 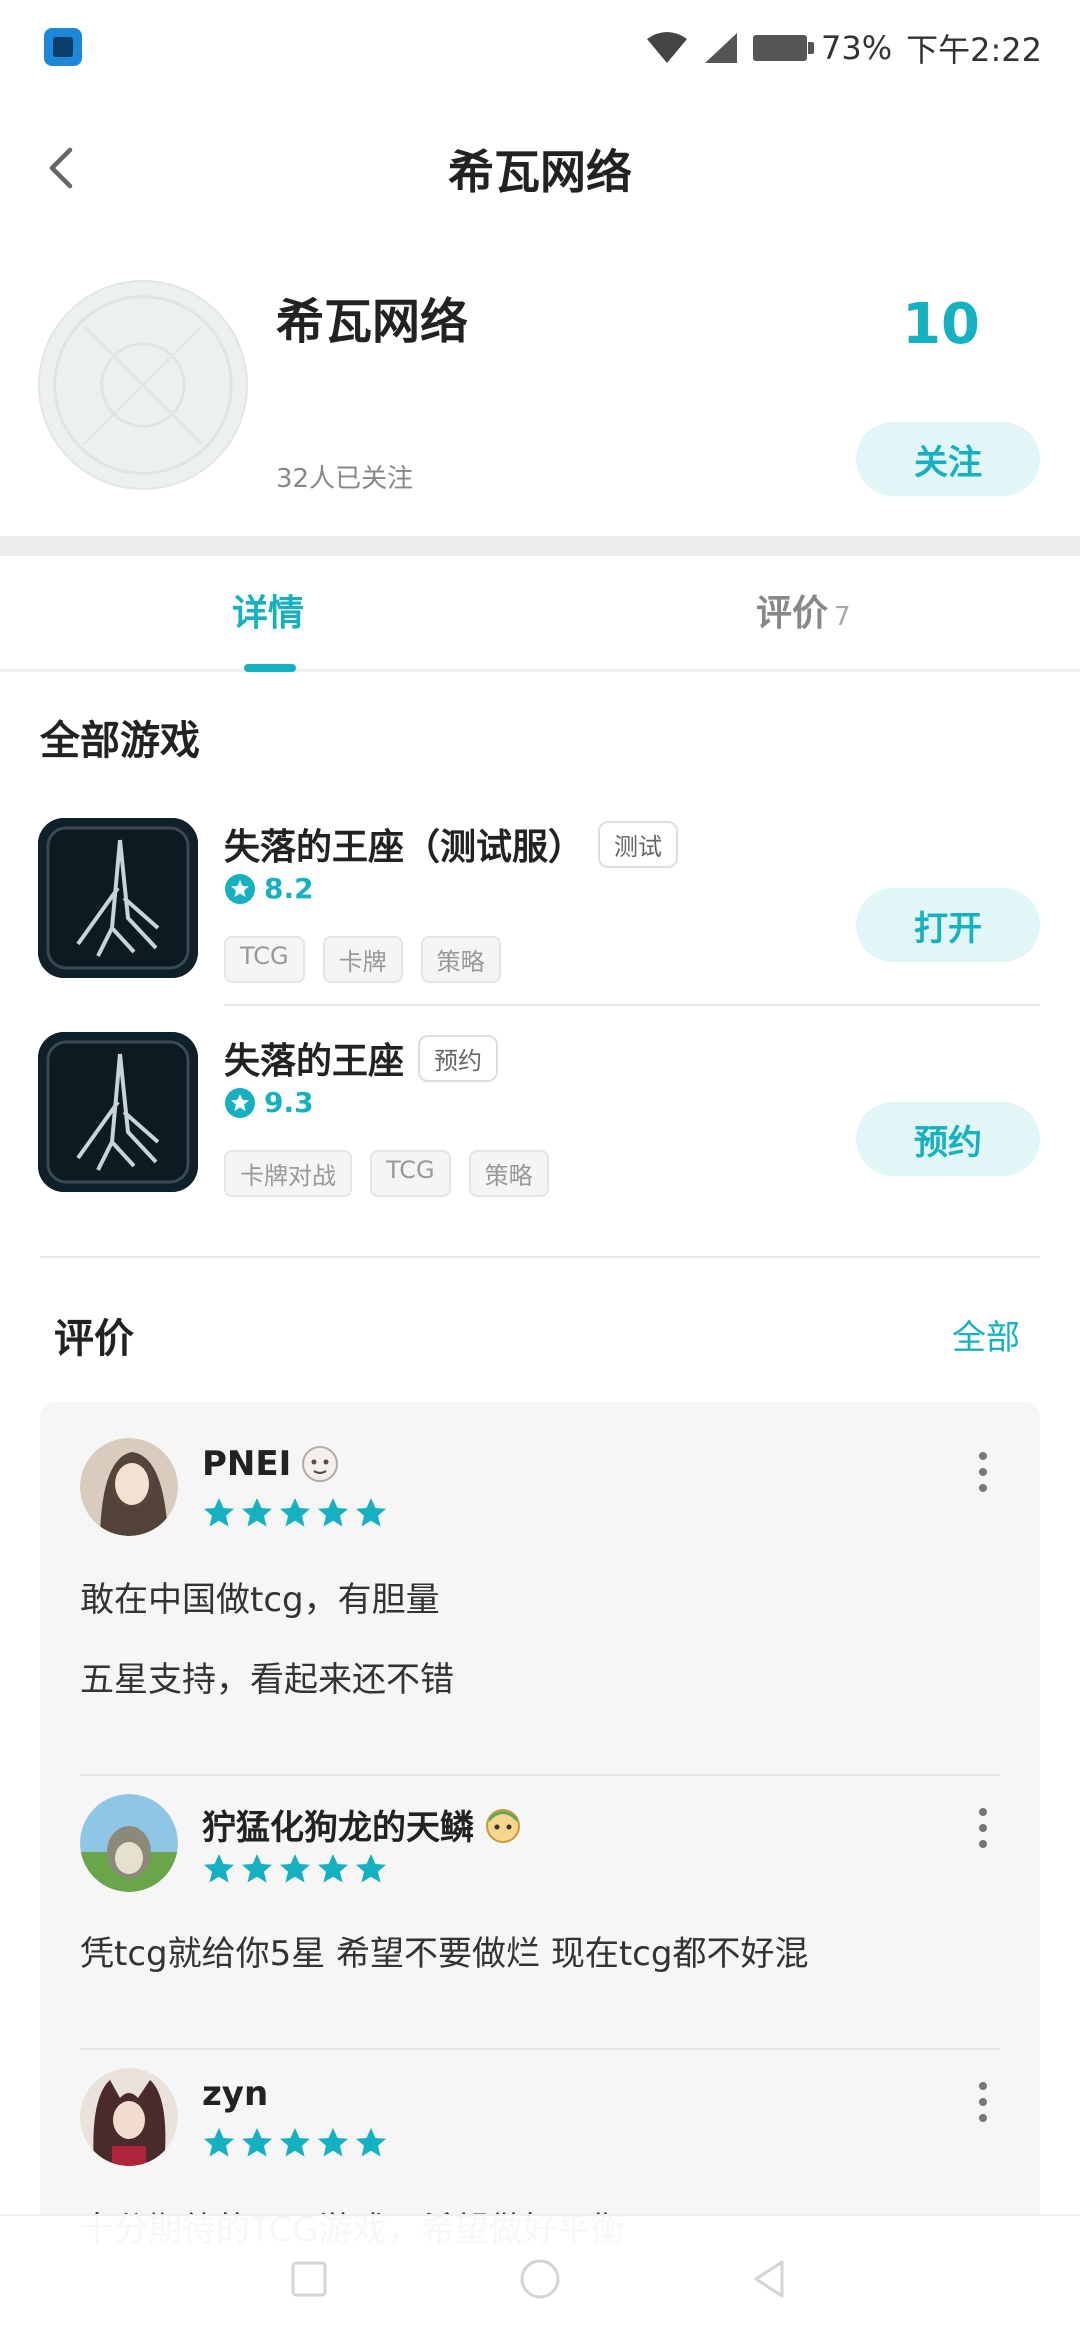 I want to click on game-rating: 9.3, so click(x=269, y=1102).